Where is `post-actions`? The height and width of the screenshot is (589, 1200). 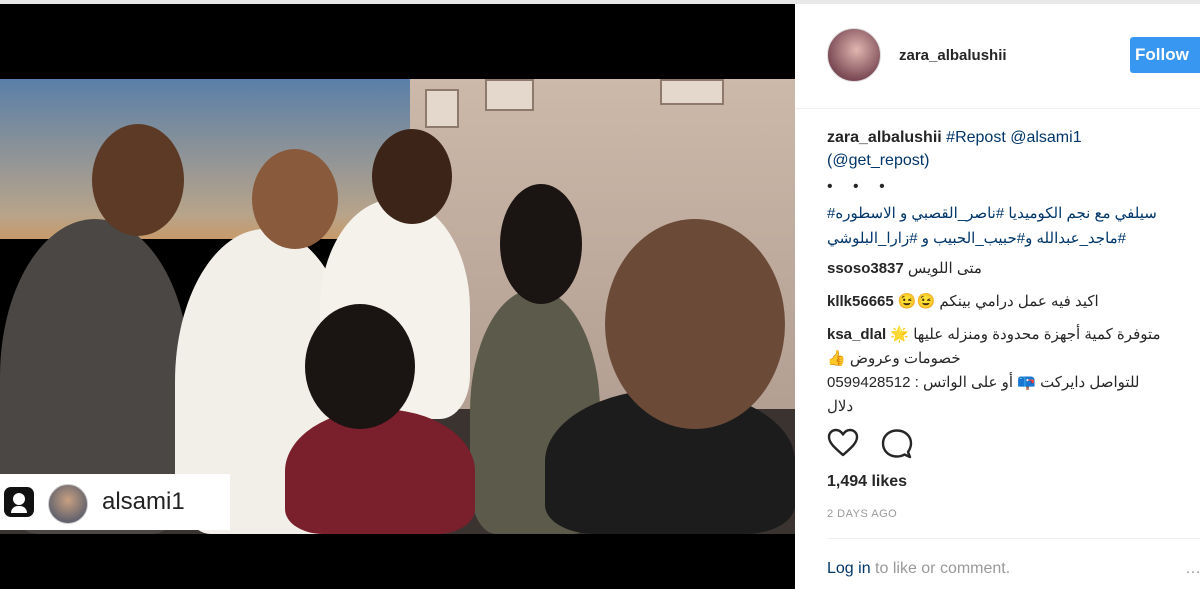 post-actions is located at coordinates (1002, 444).